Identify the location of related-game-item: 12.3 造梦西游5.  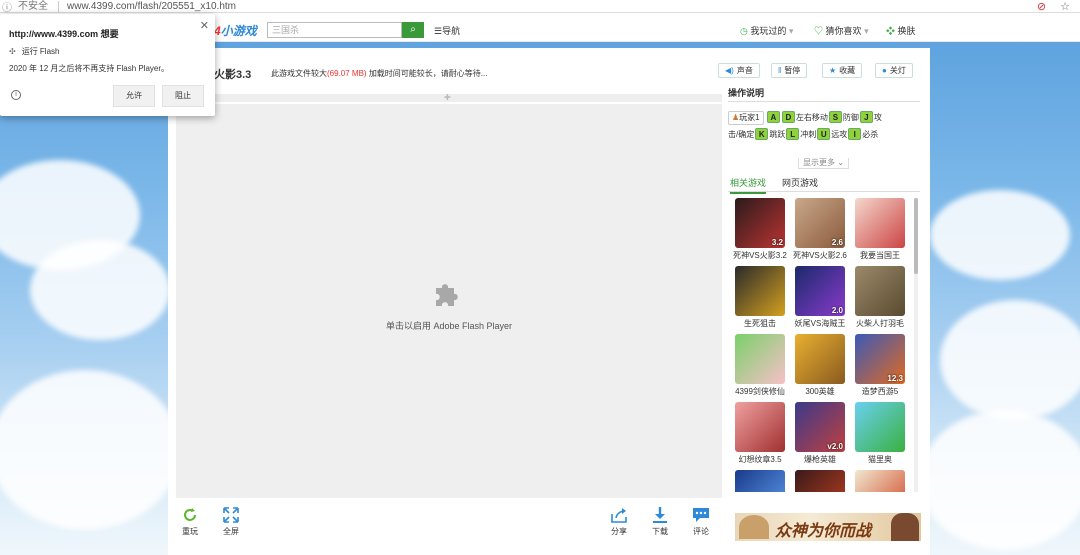
(880, 365).